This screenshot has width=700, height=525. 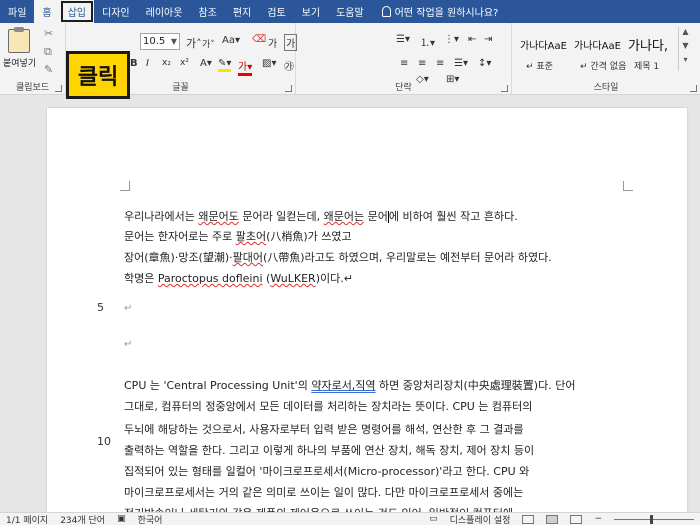 I want to click on style-no-spacing: 가나다AaE ↵ 간격 없음, so click(x=601, y=54).